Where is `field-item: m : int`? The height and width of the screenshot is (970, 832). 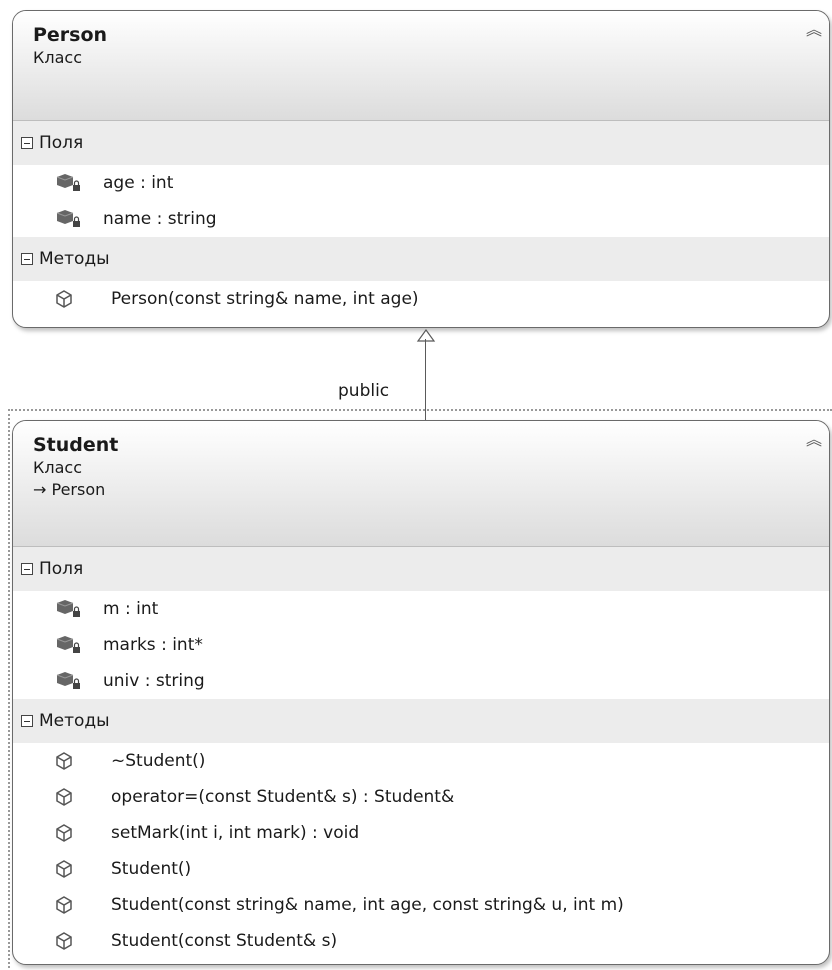 field-item: m : int is located at coordinates (421, 609).